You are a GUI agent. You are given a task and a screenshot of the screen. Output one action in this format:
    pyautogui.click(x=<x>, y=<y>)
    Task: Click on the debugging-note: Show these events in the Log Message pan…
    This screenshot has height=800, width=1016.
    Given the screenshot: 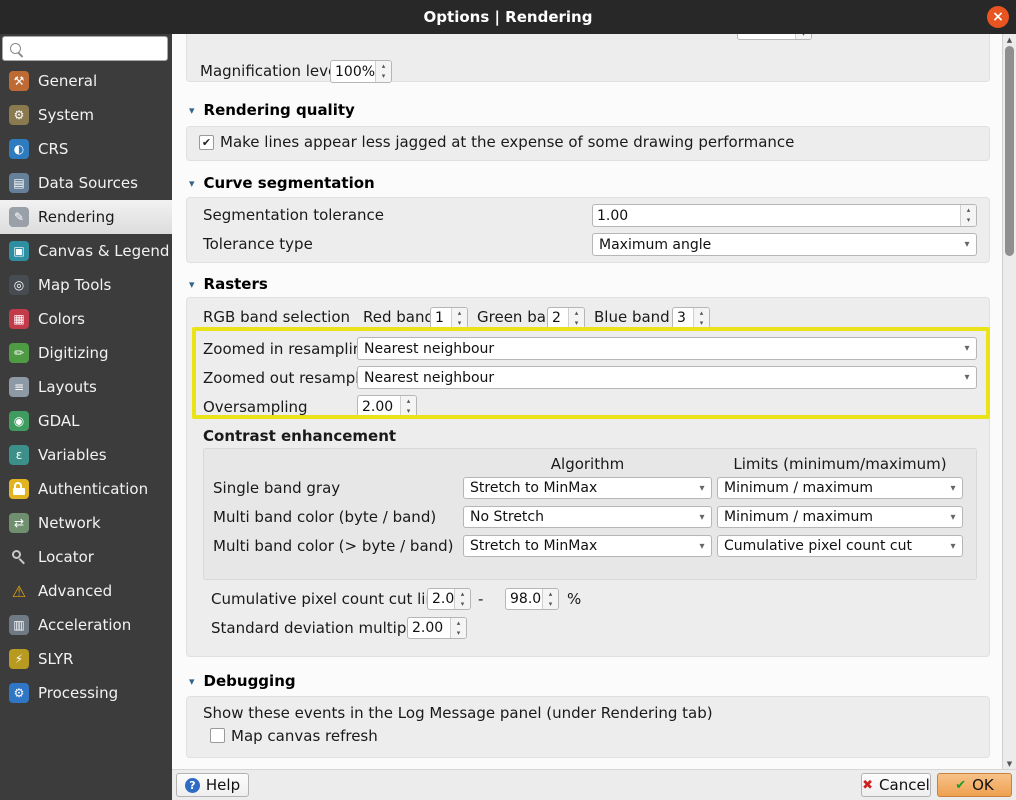 What is the action you would take?
    pyautogui.click(x=458, y=713)
    